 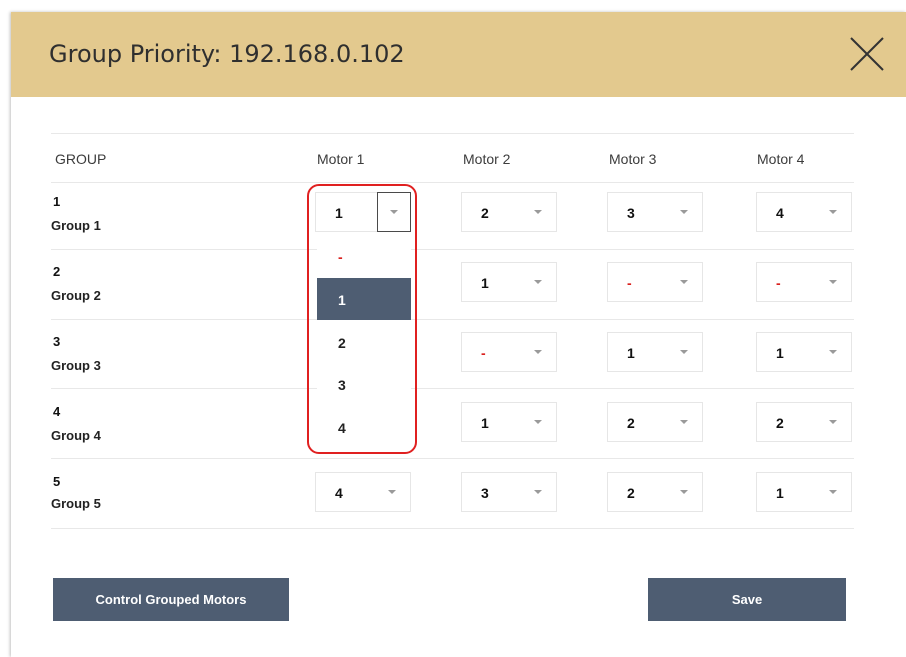 I want to click on motor-3-select-group-2: -, so click(x=655, y=282).